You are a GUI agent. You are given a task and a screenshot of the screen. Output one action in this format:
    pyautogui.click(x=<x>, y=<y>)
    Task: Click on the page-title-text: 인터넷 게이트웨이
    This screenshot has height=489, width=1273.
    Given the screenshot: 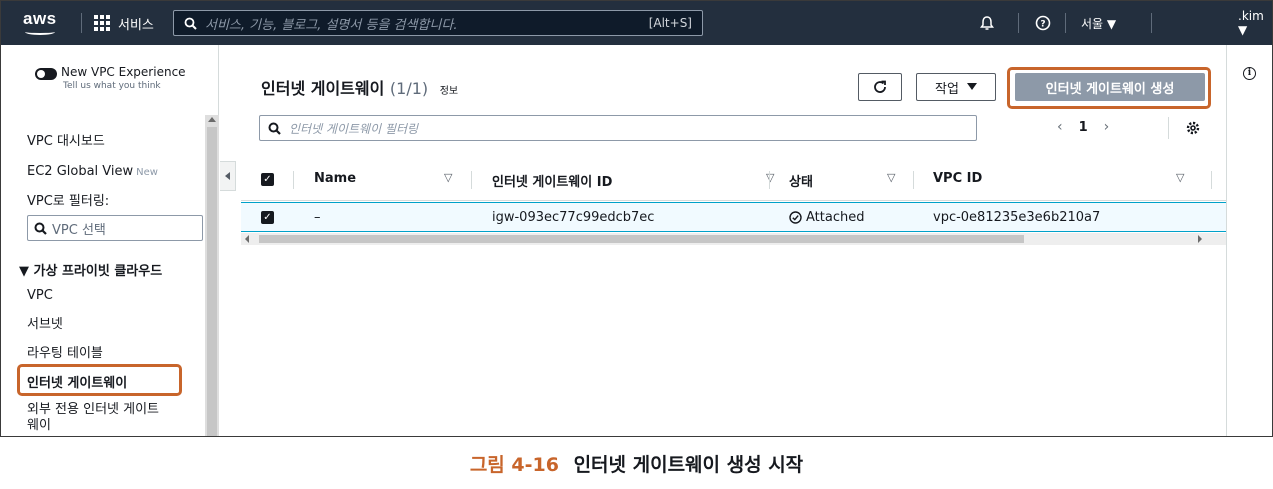 What is the action you would take?
    pyautogui.click(x=323, y=88)
    